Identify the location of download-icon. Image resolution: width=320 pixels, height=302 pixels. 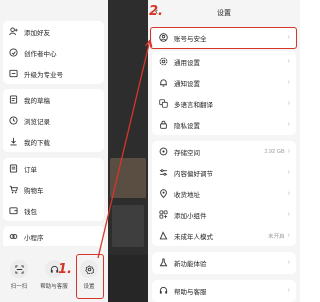
(13, 142).